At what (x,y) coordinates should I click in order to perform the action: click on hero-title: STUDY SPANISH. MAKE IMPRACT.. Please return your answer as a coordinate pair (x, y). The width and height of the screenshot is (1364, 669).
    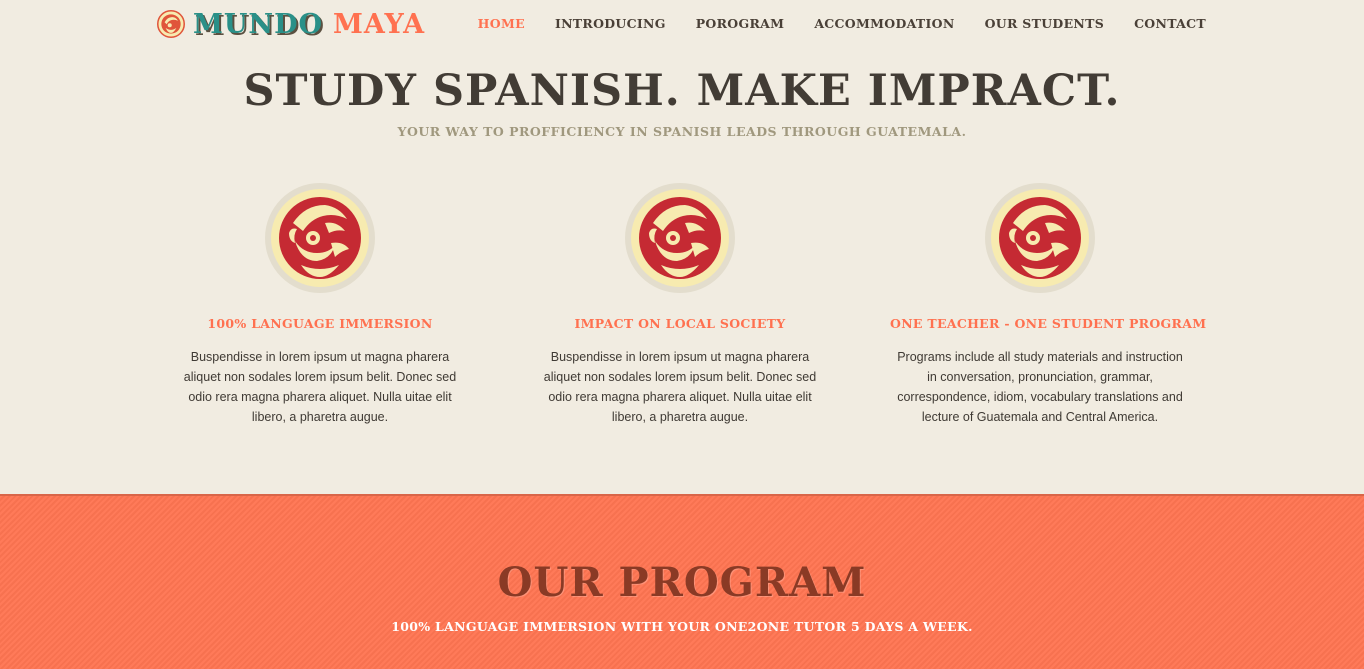
    Looking at the image, I should click on (682, 91).